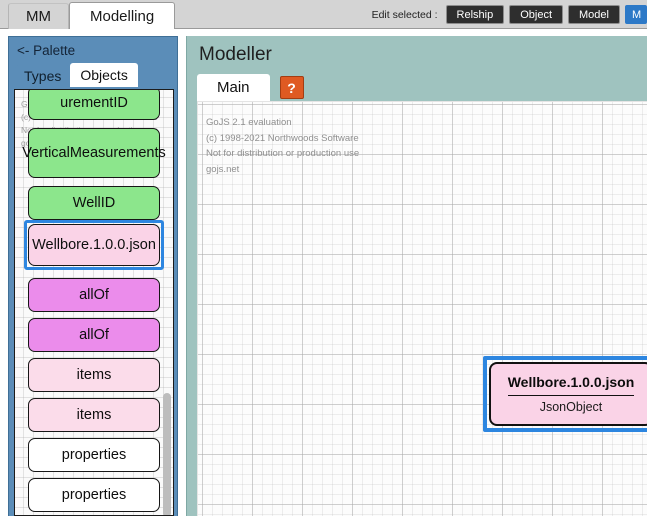 Image resolution: width=647 pixels, height=516 pixels. Describe the element at coordinates (404, 14) in the screenshot. I see `edit-selected-label: Edit selected :` at that location.